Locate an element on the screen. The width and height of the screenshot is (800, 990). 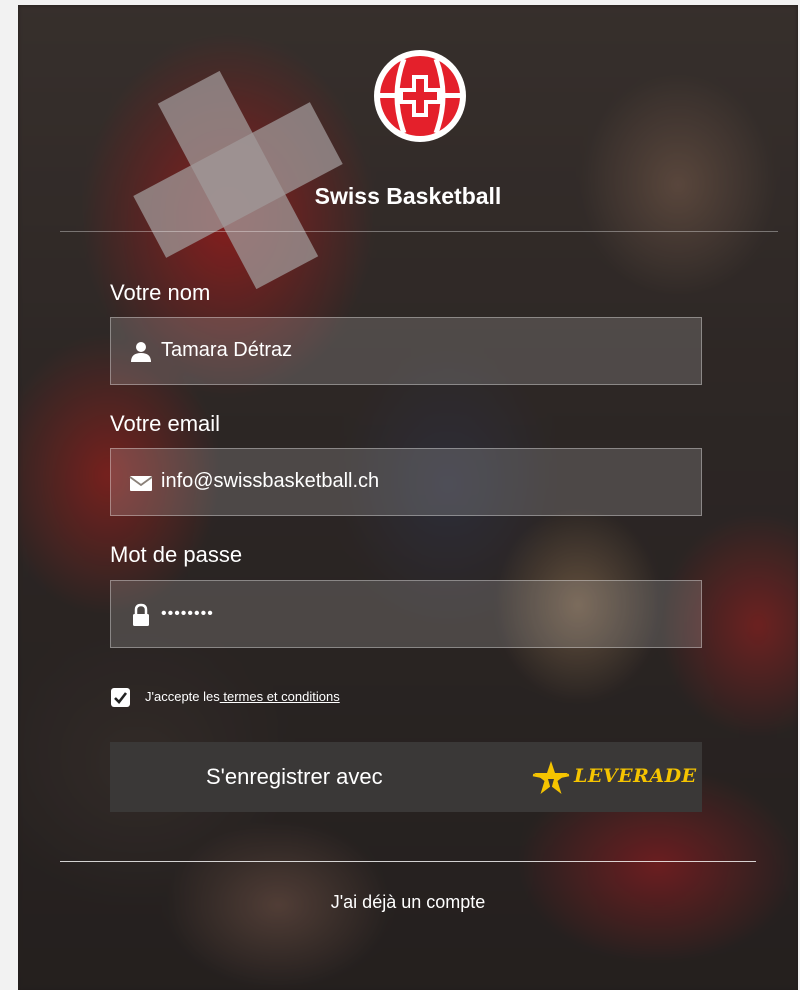
password-label: Mot de passe is located at coordinates (176, 554).